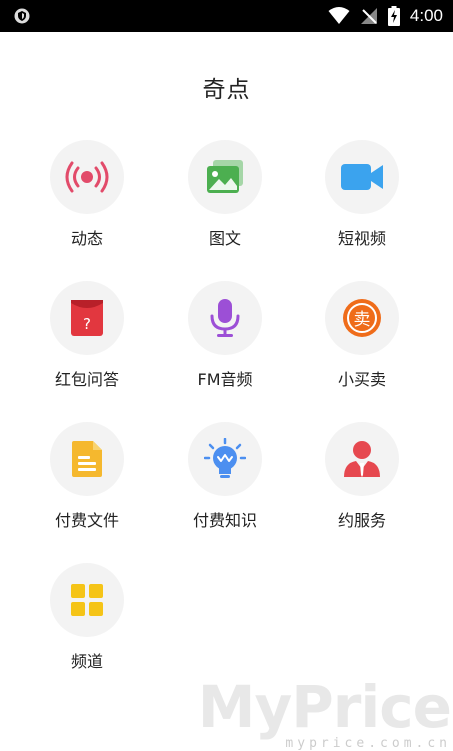  Describe the element at coordinates (87, 482) in the screenshot. I see `menu-item-paid-file: 付费文件` at that location.